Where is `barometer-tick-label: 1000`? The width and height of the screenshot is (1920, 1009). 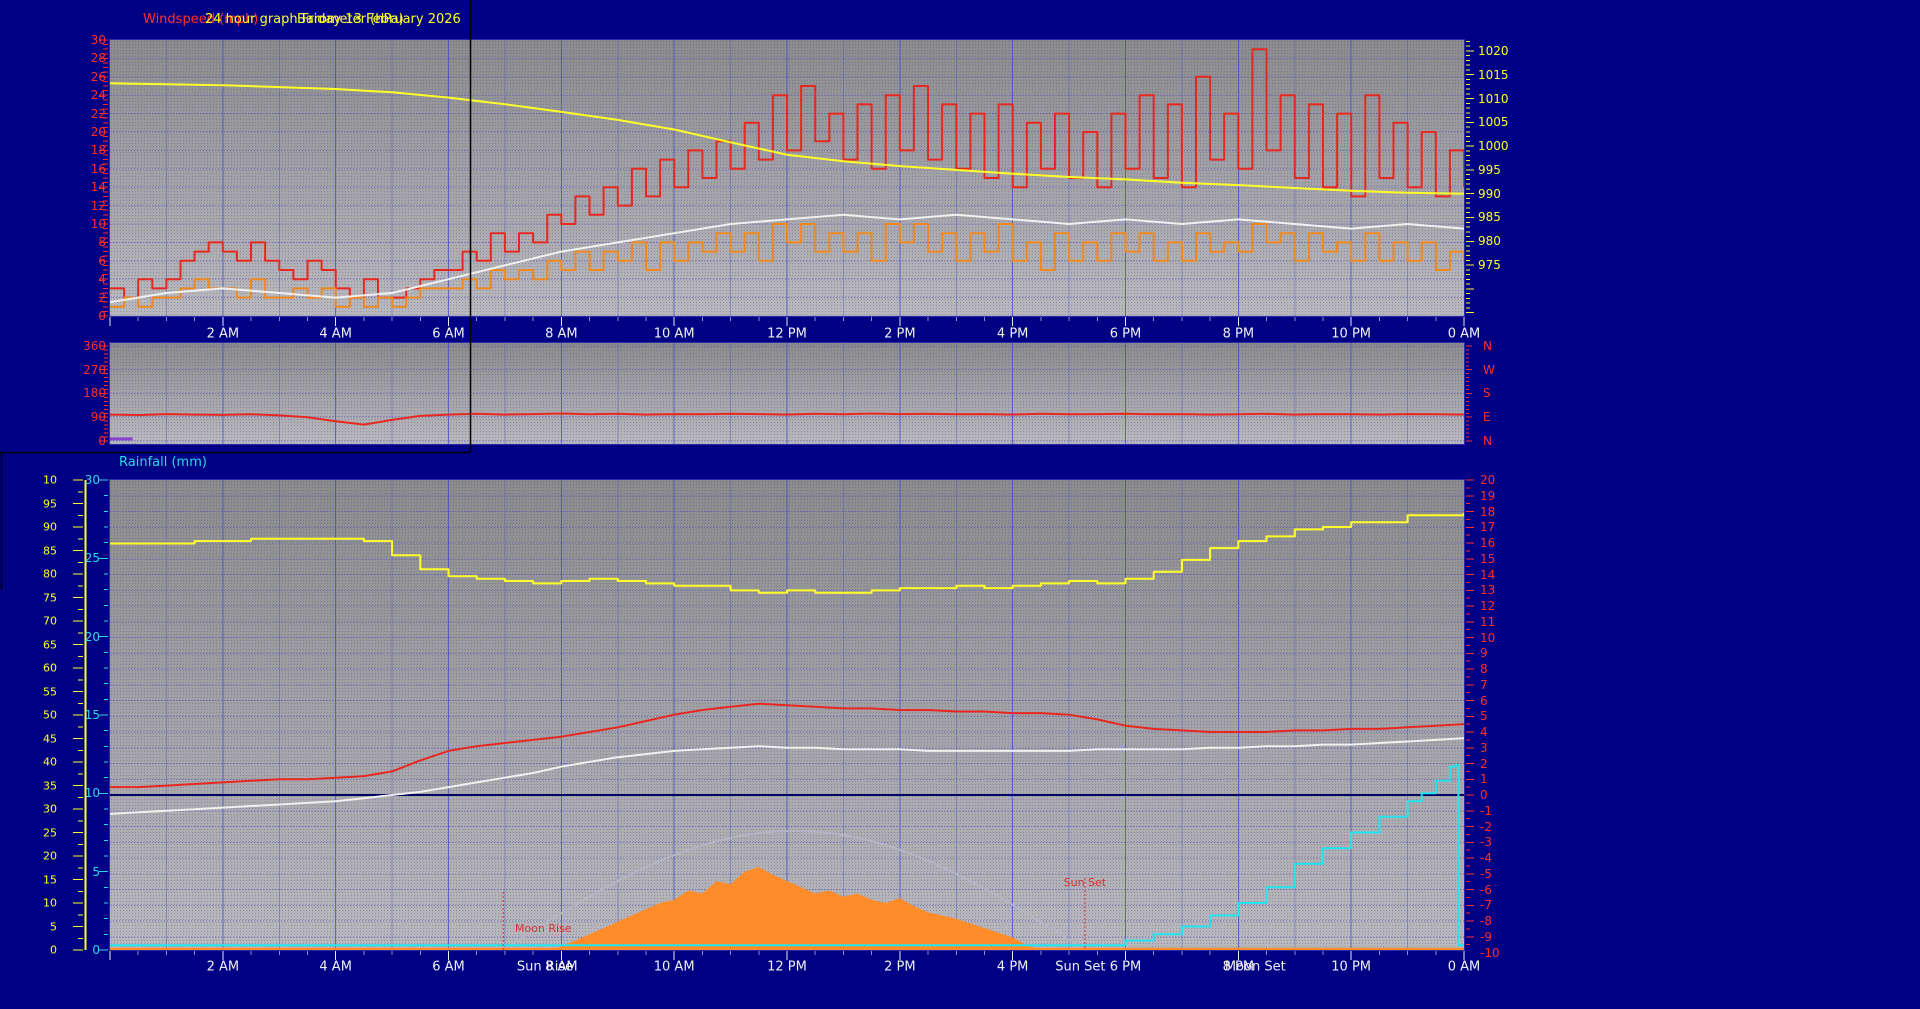
barometer-tick-label: 1000 is located at coordinates (1493, 146).